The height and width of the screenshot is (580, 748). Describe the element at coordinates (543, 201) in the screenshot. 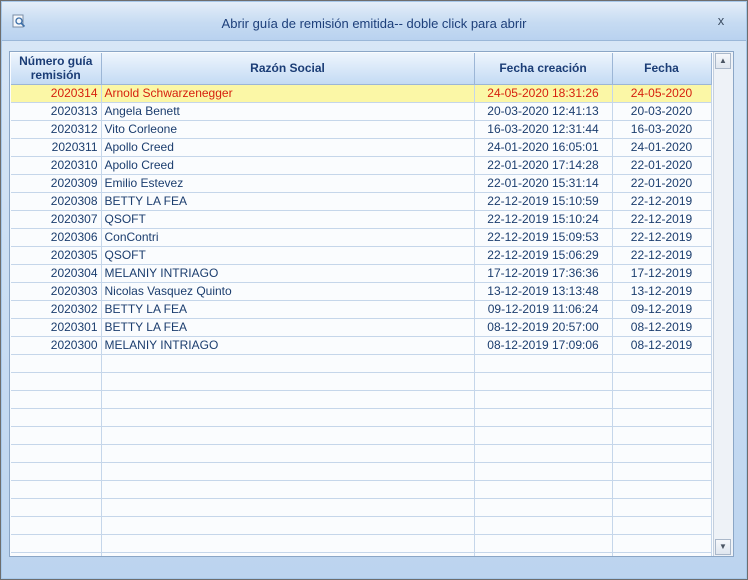

I see `cell-fecha-creacion: 22-12-2019 15:10:59` at that location.